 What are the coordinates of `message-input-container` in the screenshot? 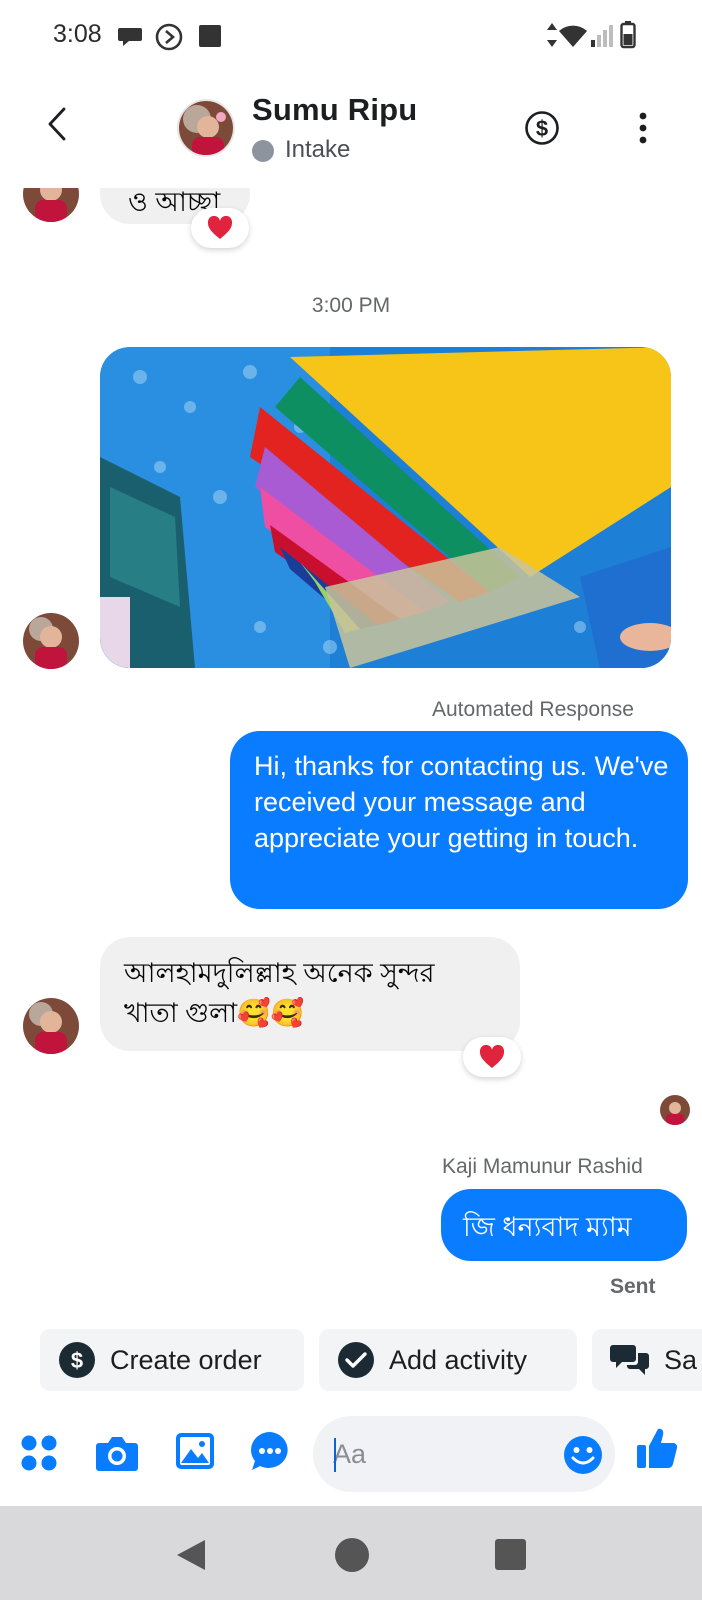 It's located at (464, 1454).